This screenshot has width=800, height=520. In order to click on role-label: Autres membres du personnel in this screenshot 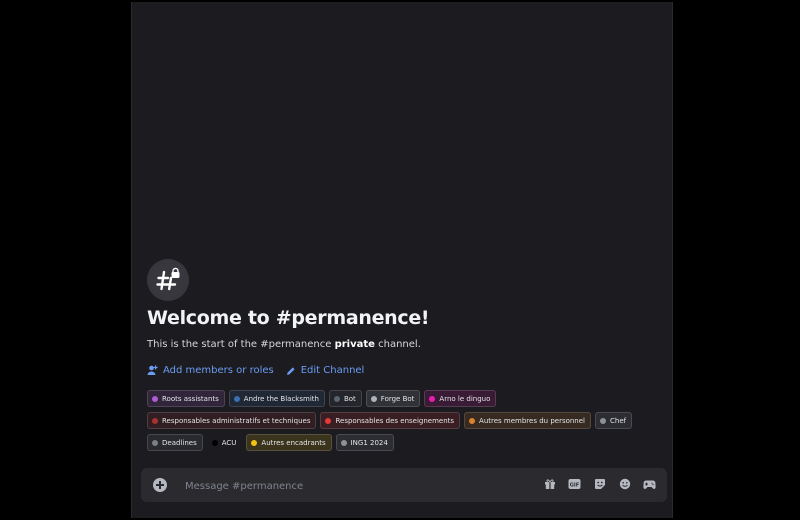, I will do `click(532, 420)`.